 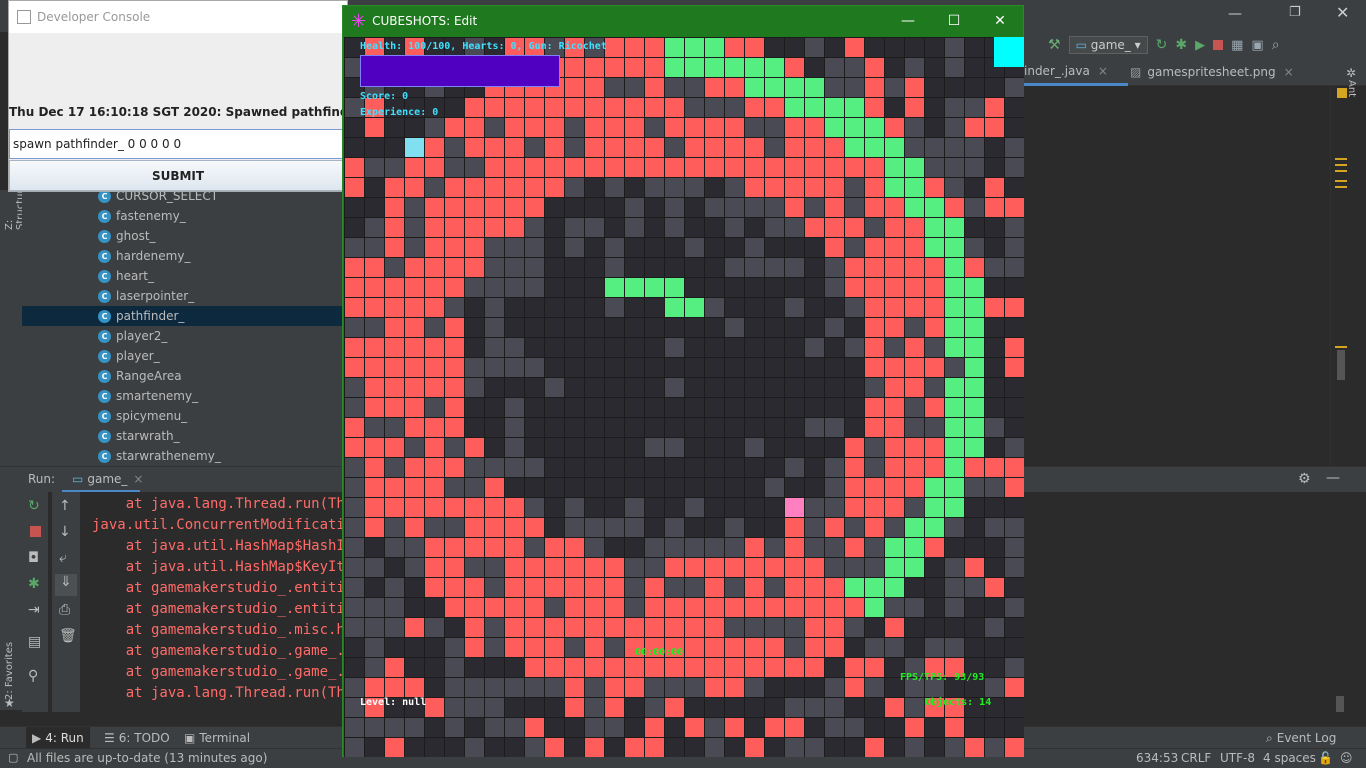 I want to click on tree-item-hardenemy: Chardenemy_, so click(x=182, y=256).